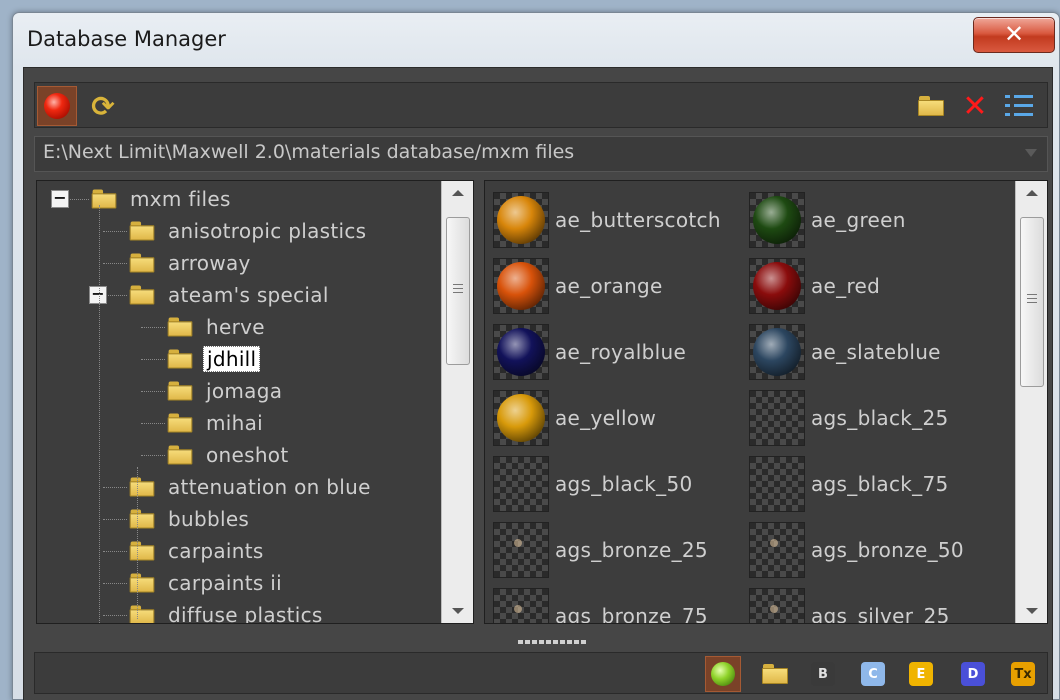 The width and height of the screenshot is (1060, 700). What do you see at coordinates (849, 605) in the screenshot?
I see `material-item: ags_silver_25` at bounding box center [849, 605].